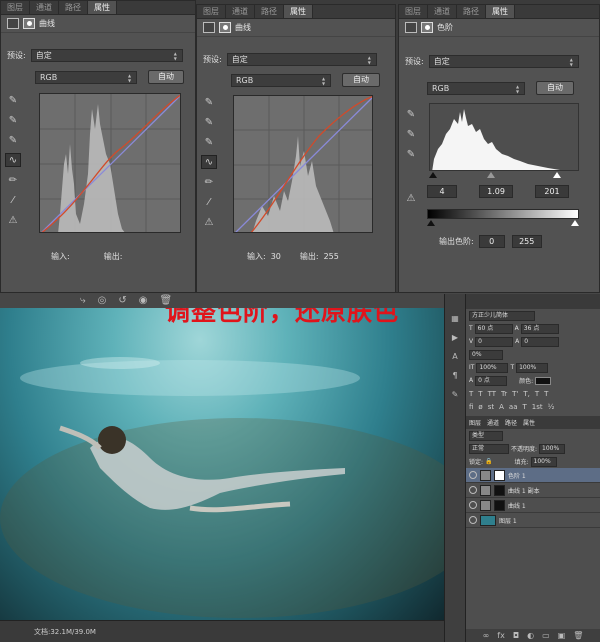 Image resolution: width=600 pixels, height=642 pixels. I want to click on font-select: 方正少儿简体, so click(502, 315).